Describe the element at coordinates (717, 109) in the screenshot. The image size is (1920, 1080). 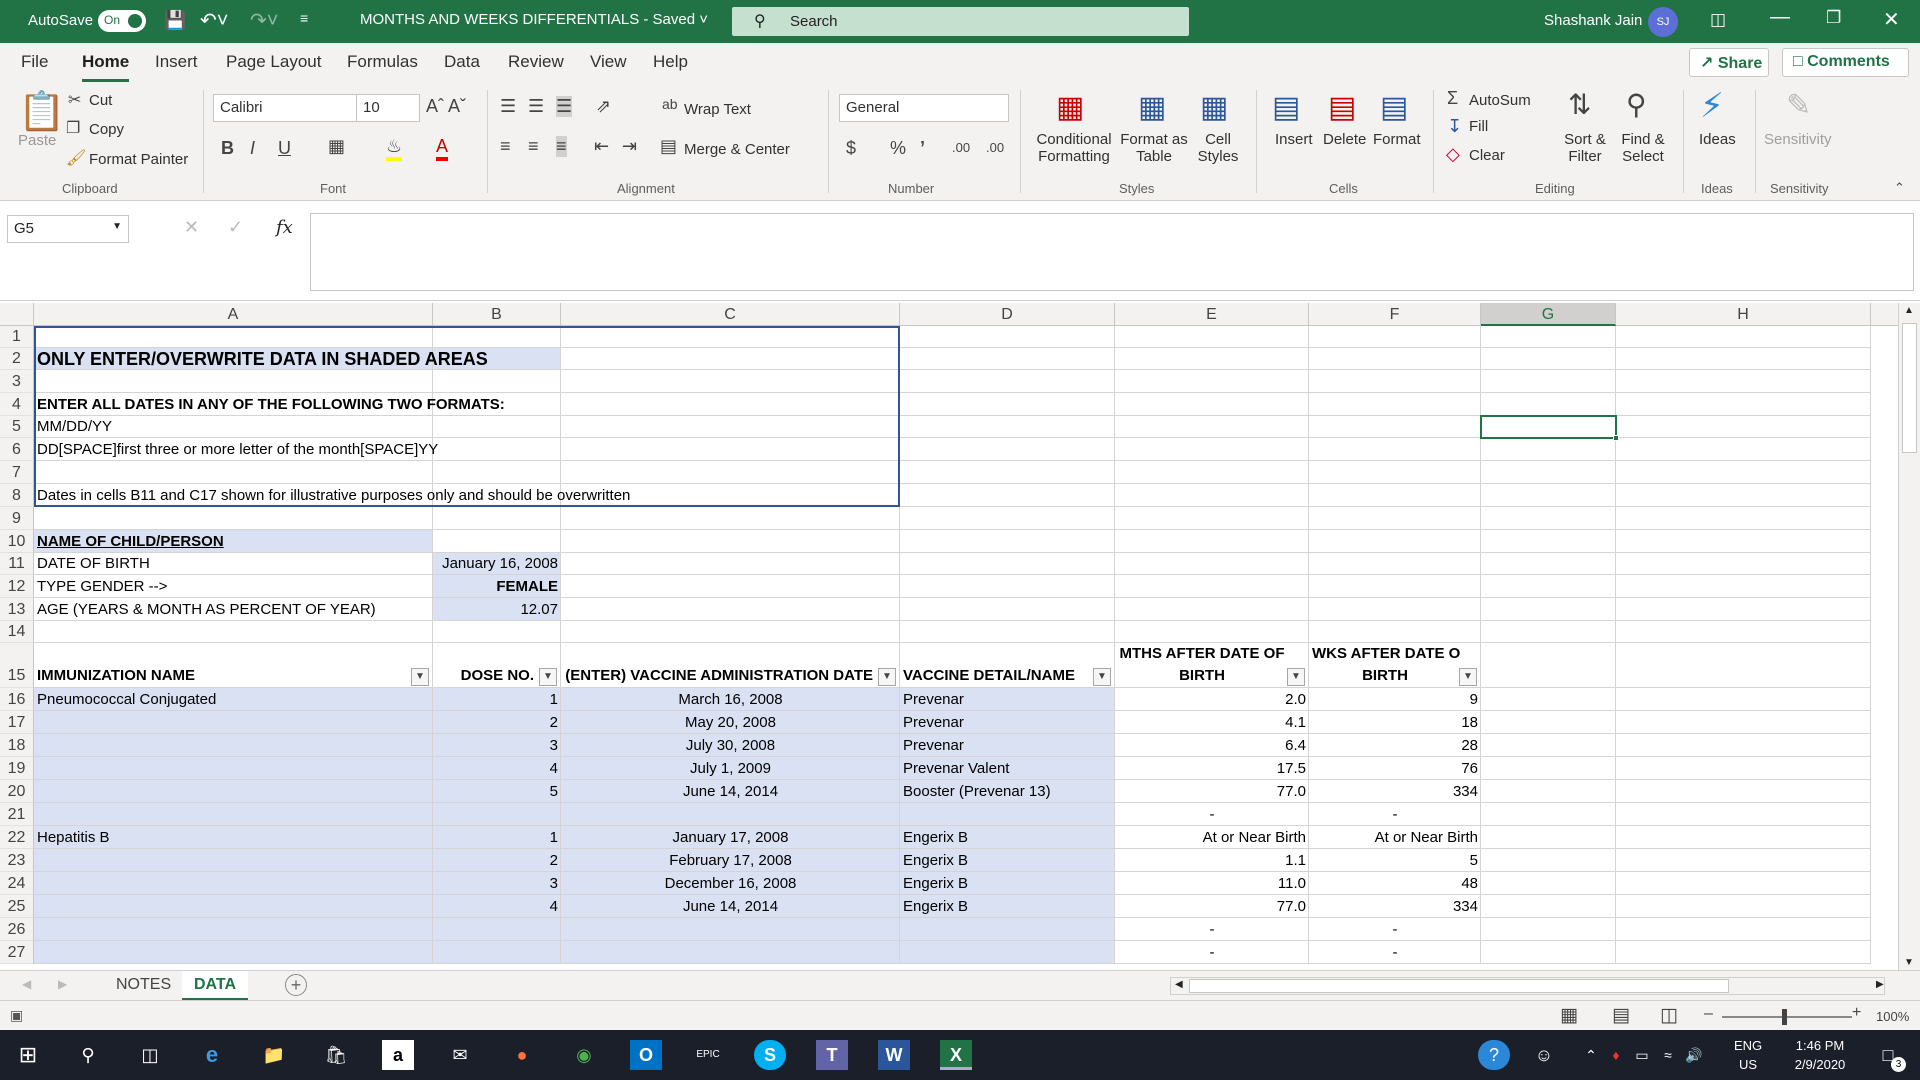
I see `wrap-text-button: Wrap Text` at that location.